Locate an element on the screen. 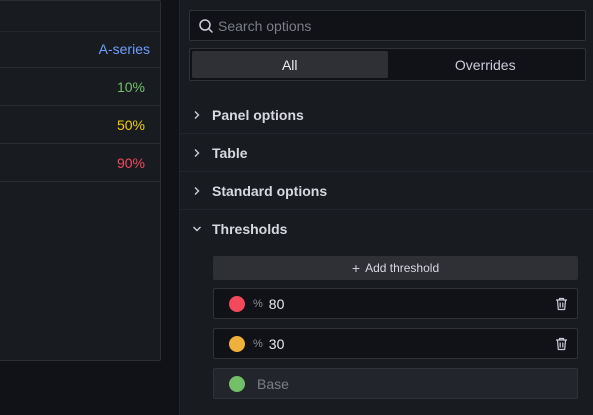  threshold-row: % 30 is located at coordinates (395, 343).